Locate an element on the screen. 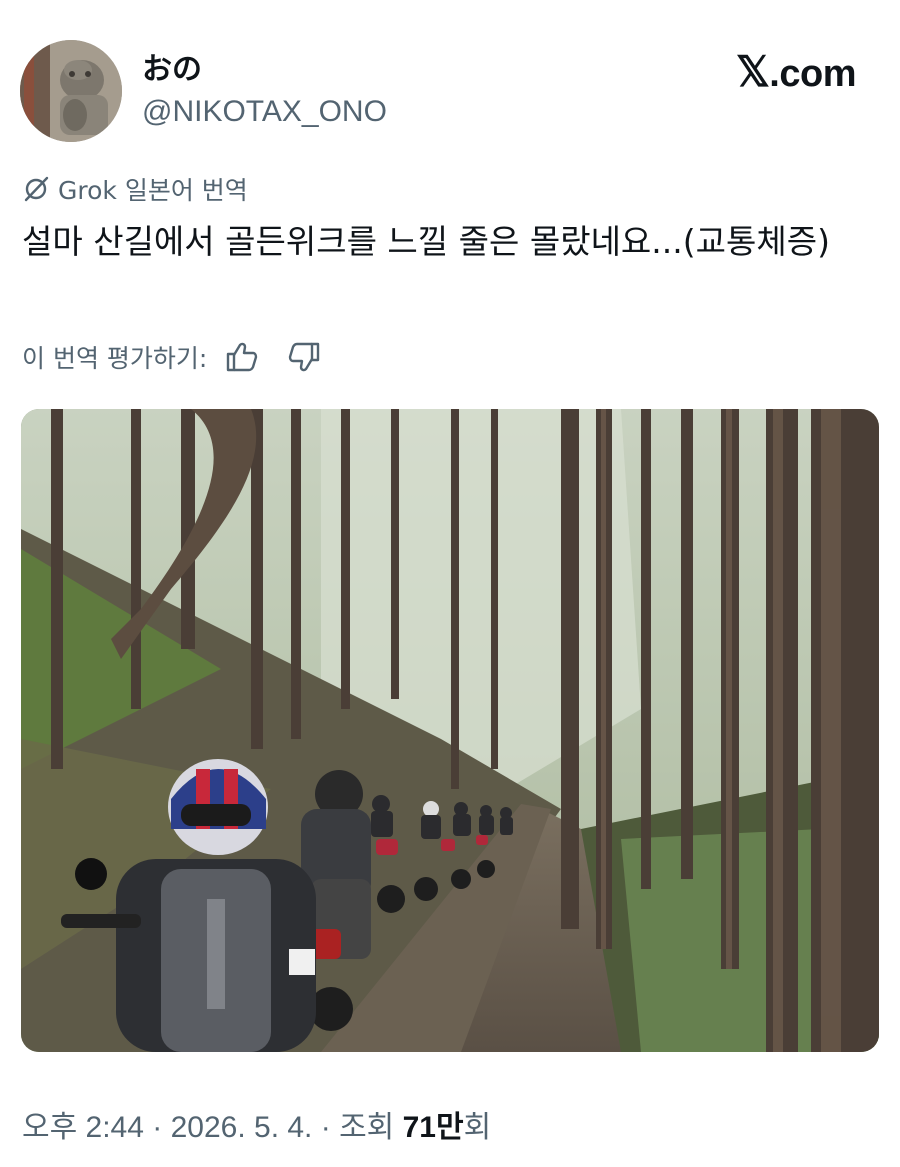 The height and width of the screenshot is (1167, 900). tweet-time: 오후 2:44 is located at coordinates (83, 1127).